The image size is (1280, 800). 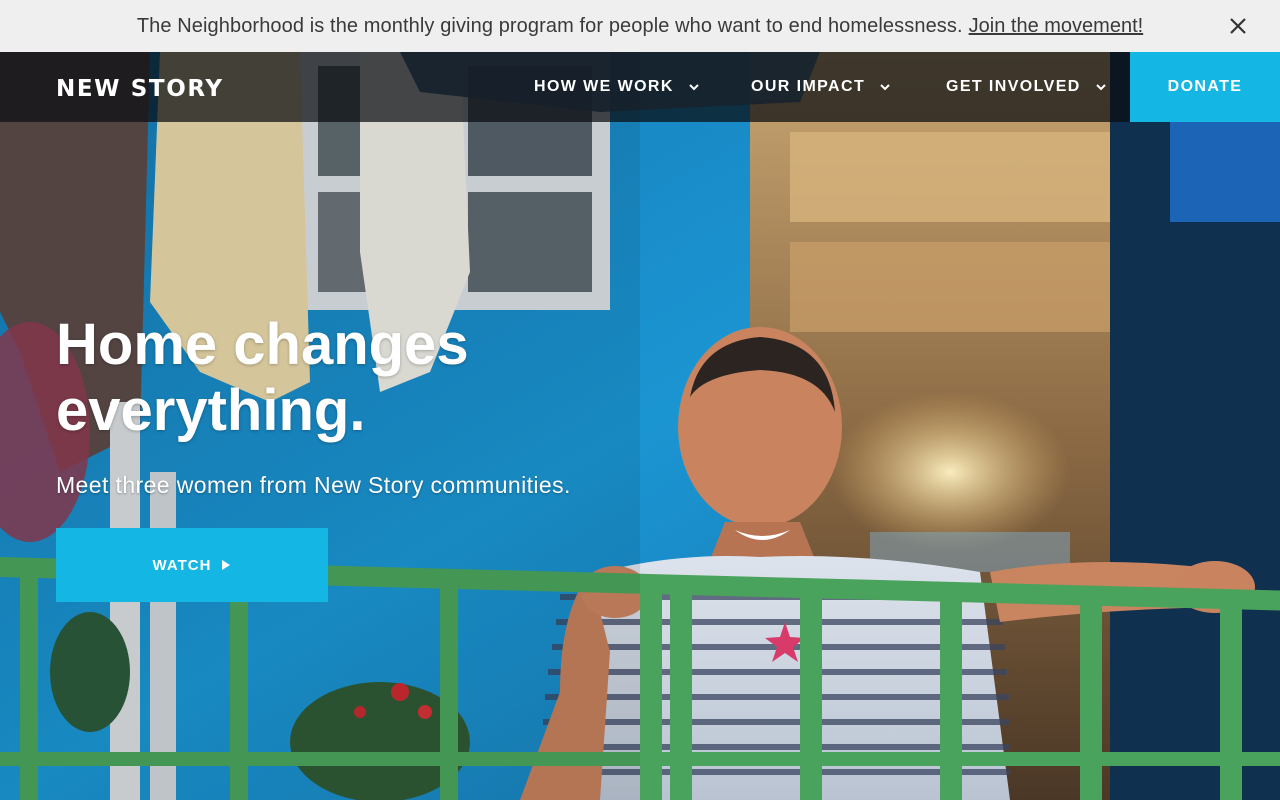 I want to click on nav-item-label: OUR IMPACT, so click(x=808, y=86).